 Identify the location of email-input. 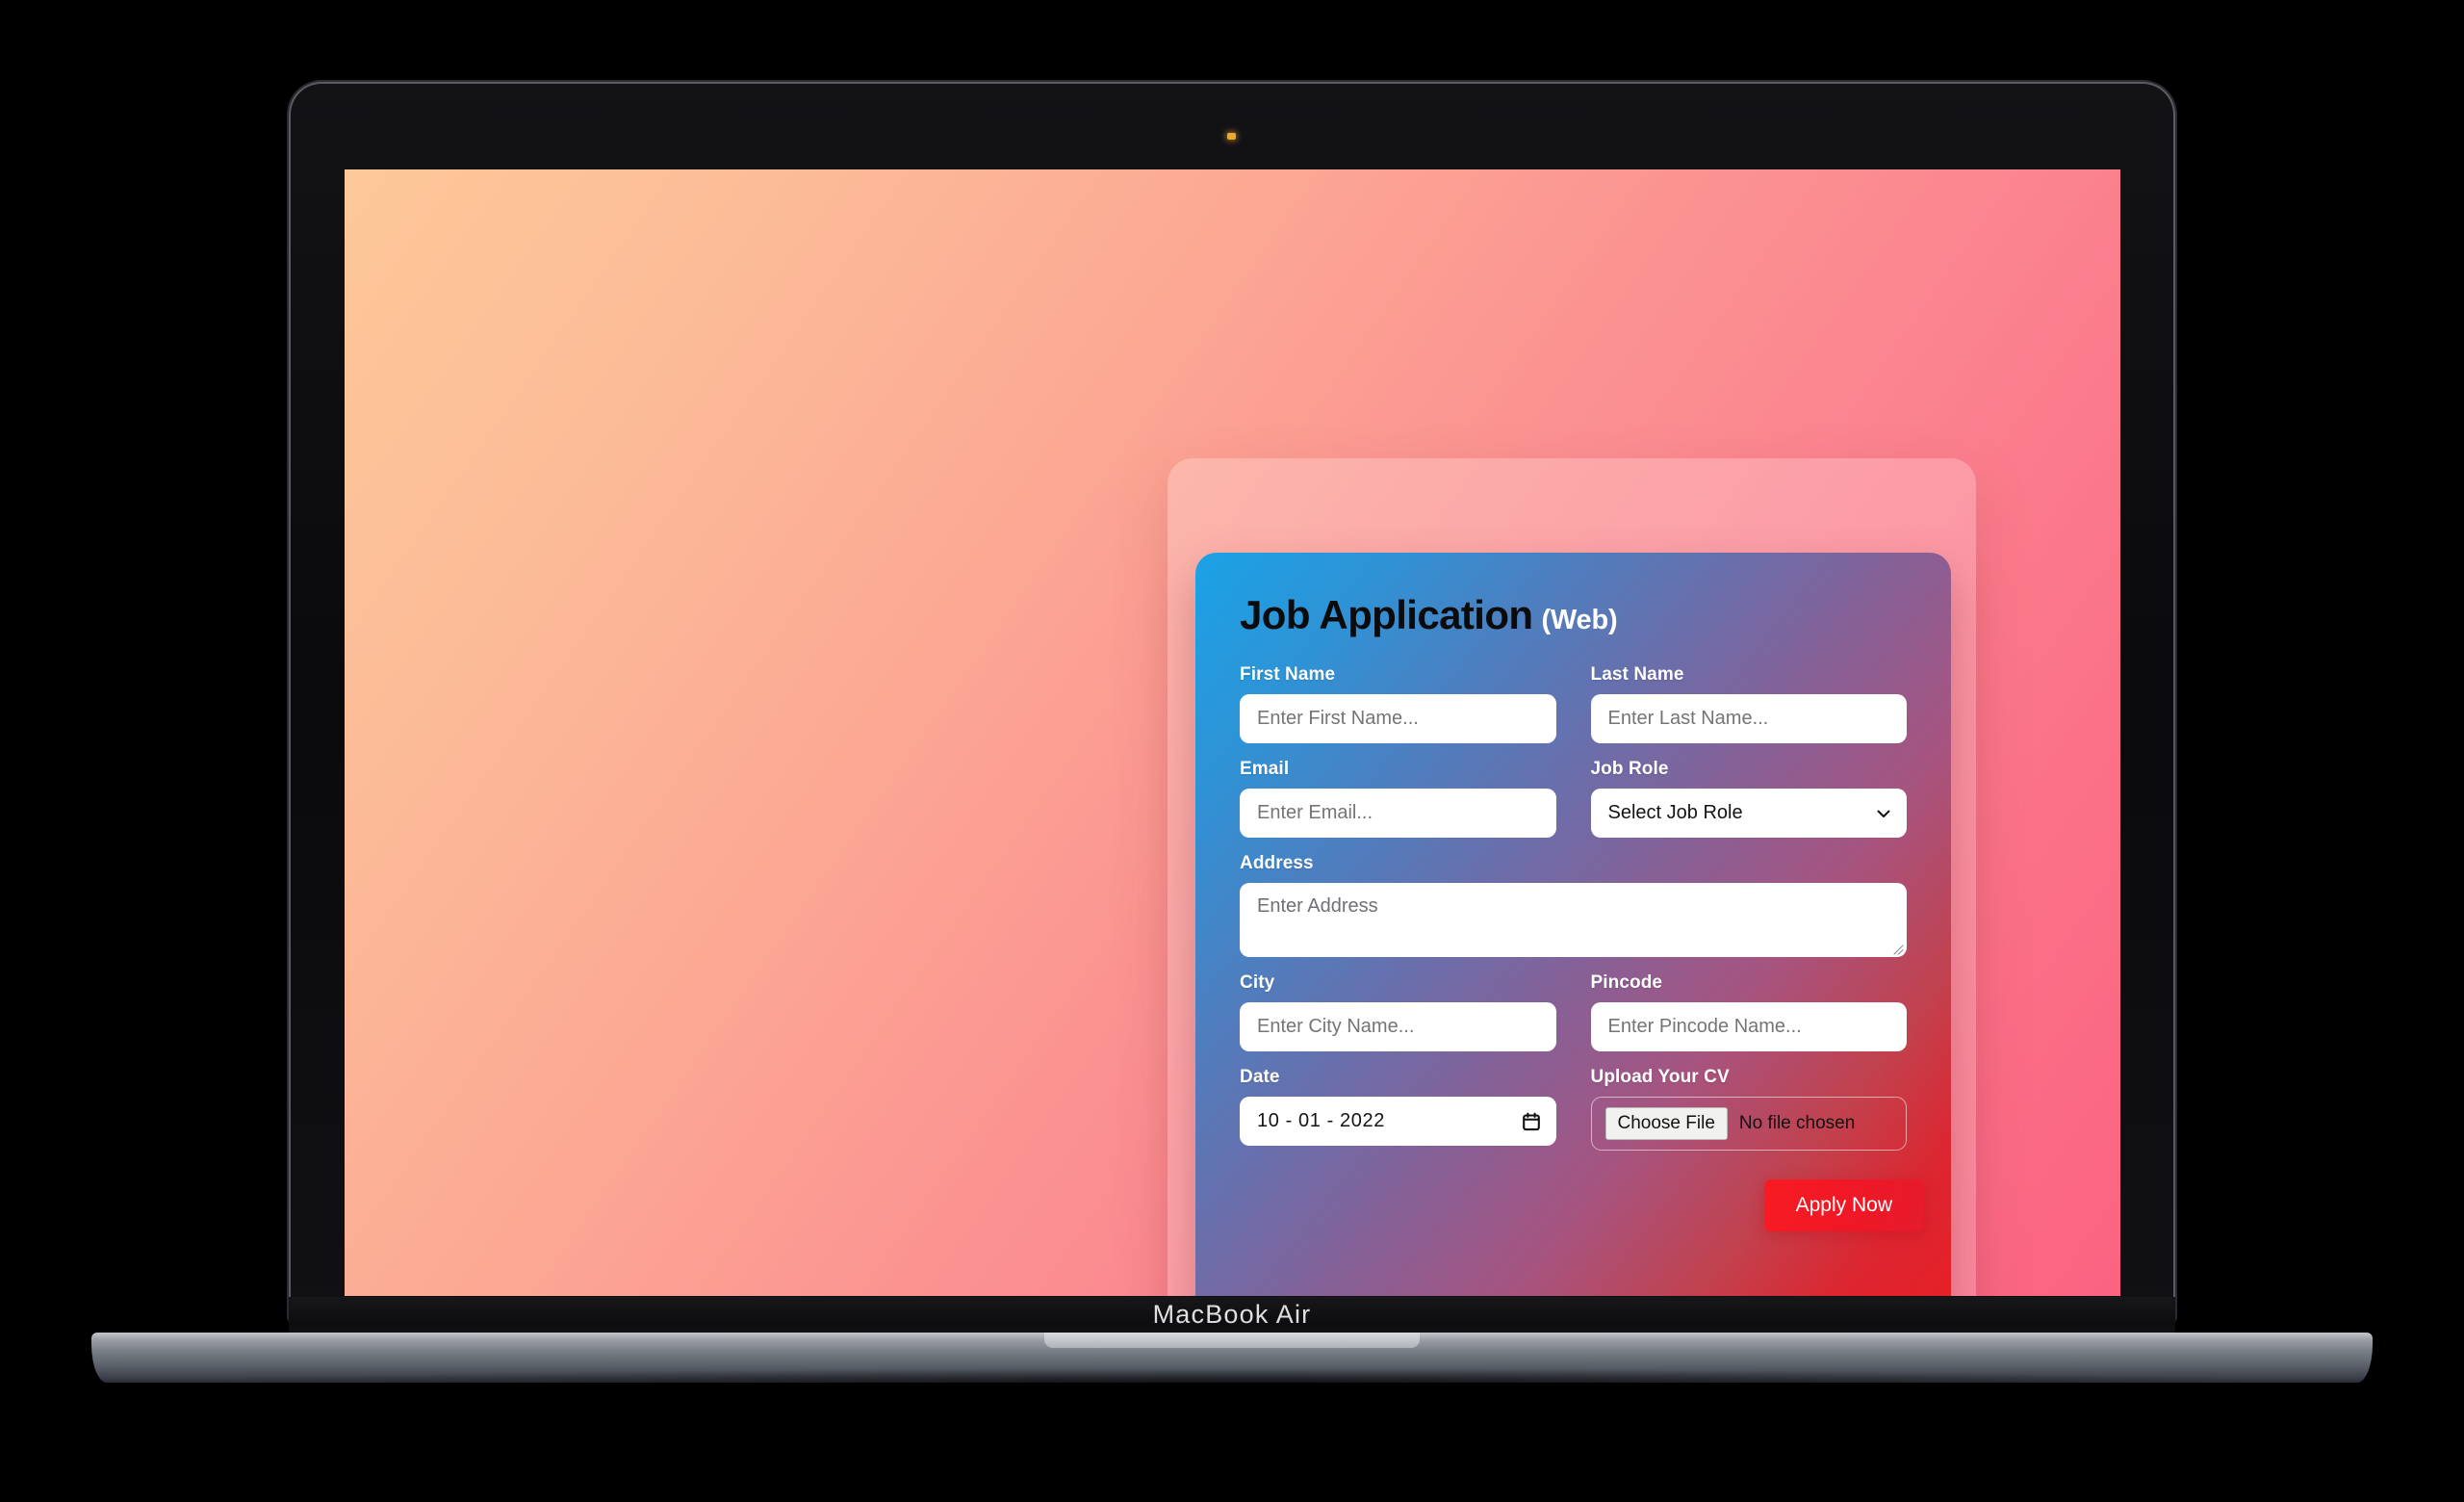
(1398, 813).